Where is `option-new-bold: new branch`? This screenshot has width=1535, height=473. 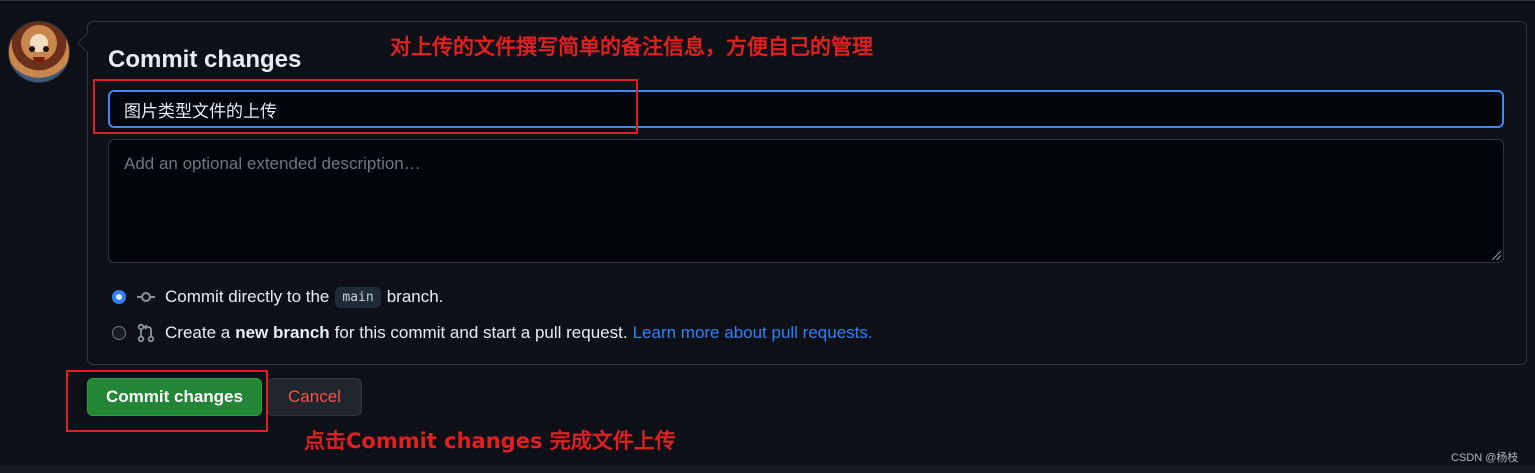 option-new-bold: new branch is located at coordinates (282, 332).